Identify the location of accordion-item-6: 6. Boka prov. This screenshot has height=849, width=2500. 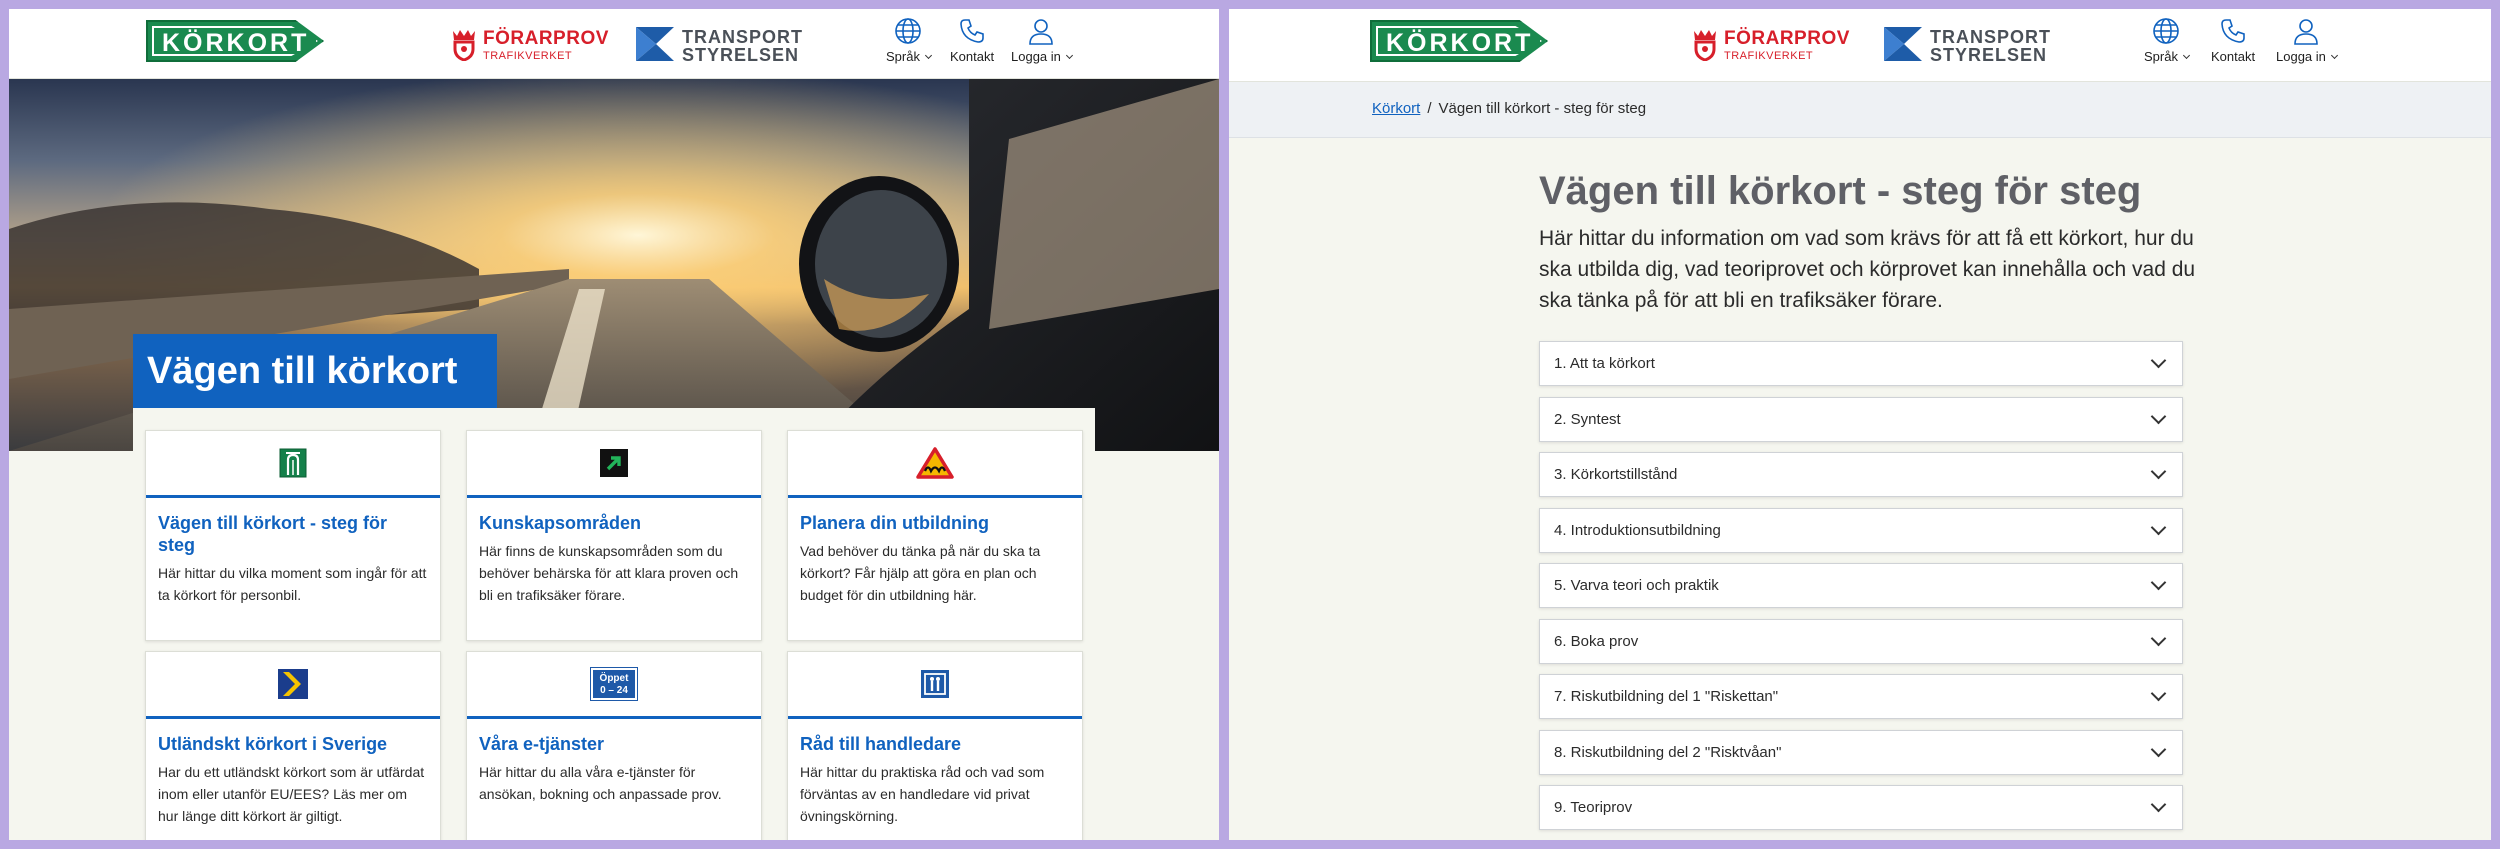
(1861, 641).